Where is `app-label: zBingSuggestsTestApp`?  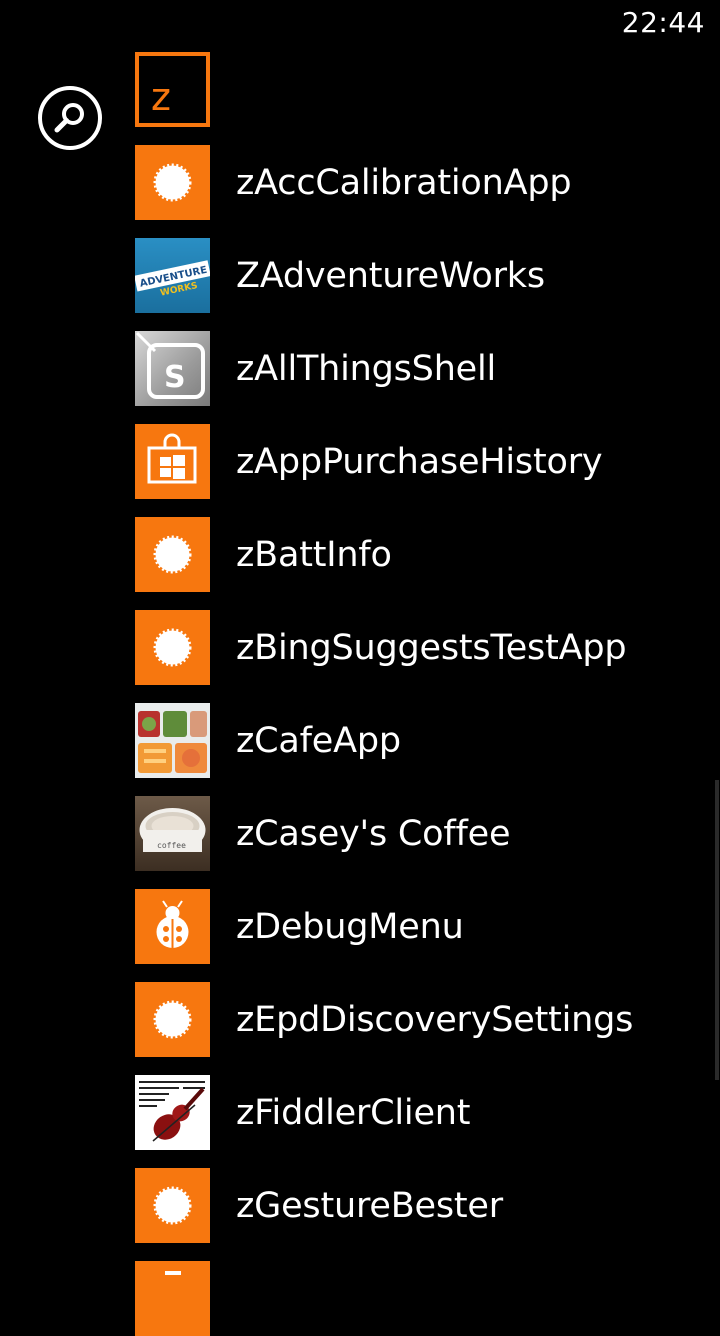 app-label: zBingSuggestsTestApp is located at coordinates (431, 647).